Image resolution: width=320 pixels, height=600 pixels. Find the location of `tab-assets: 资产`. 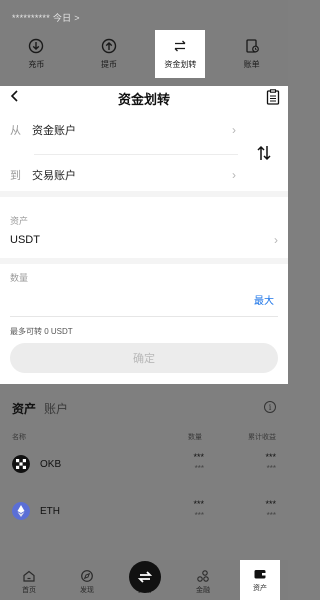

tab-assets: 资产 is located at coordinates (24, 408).